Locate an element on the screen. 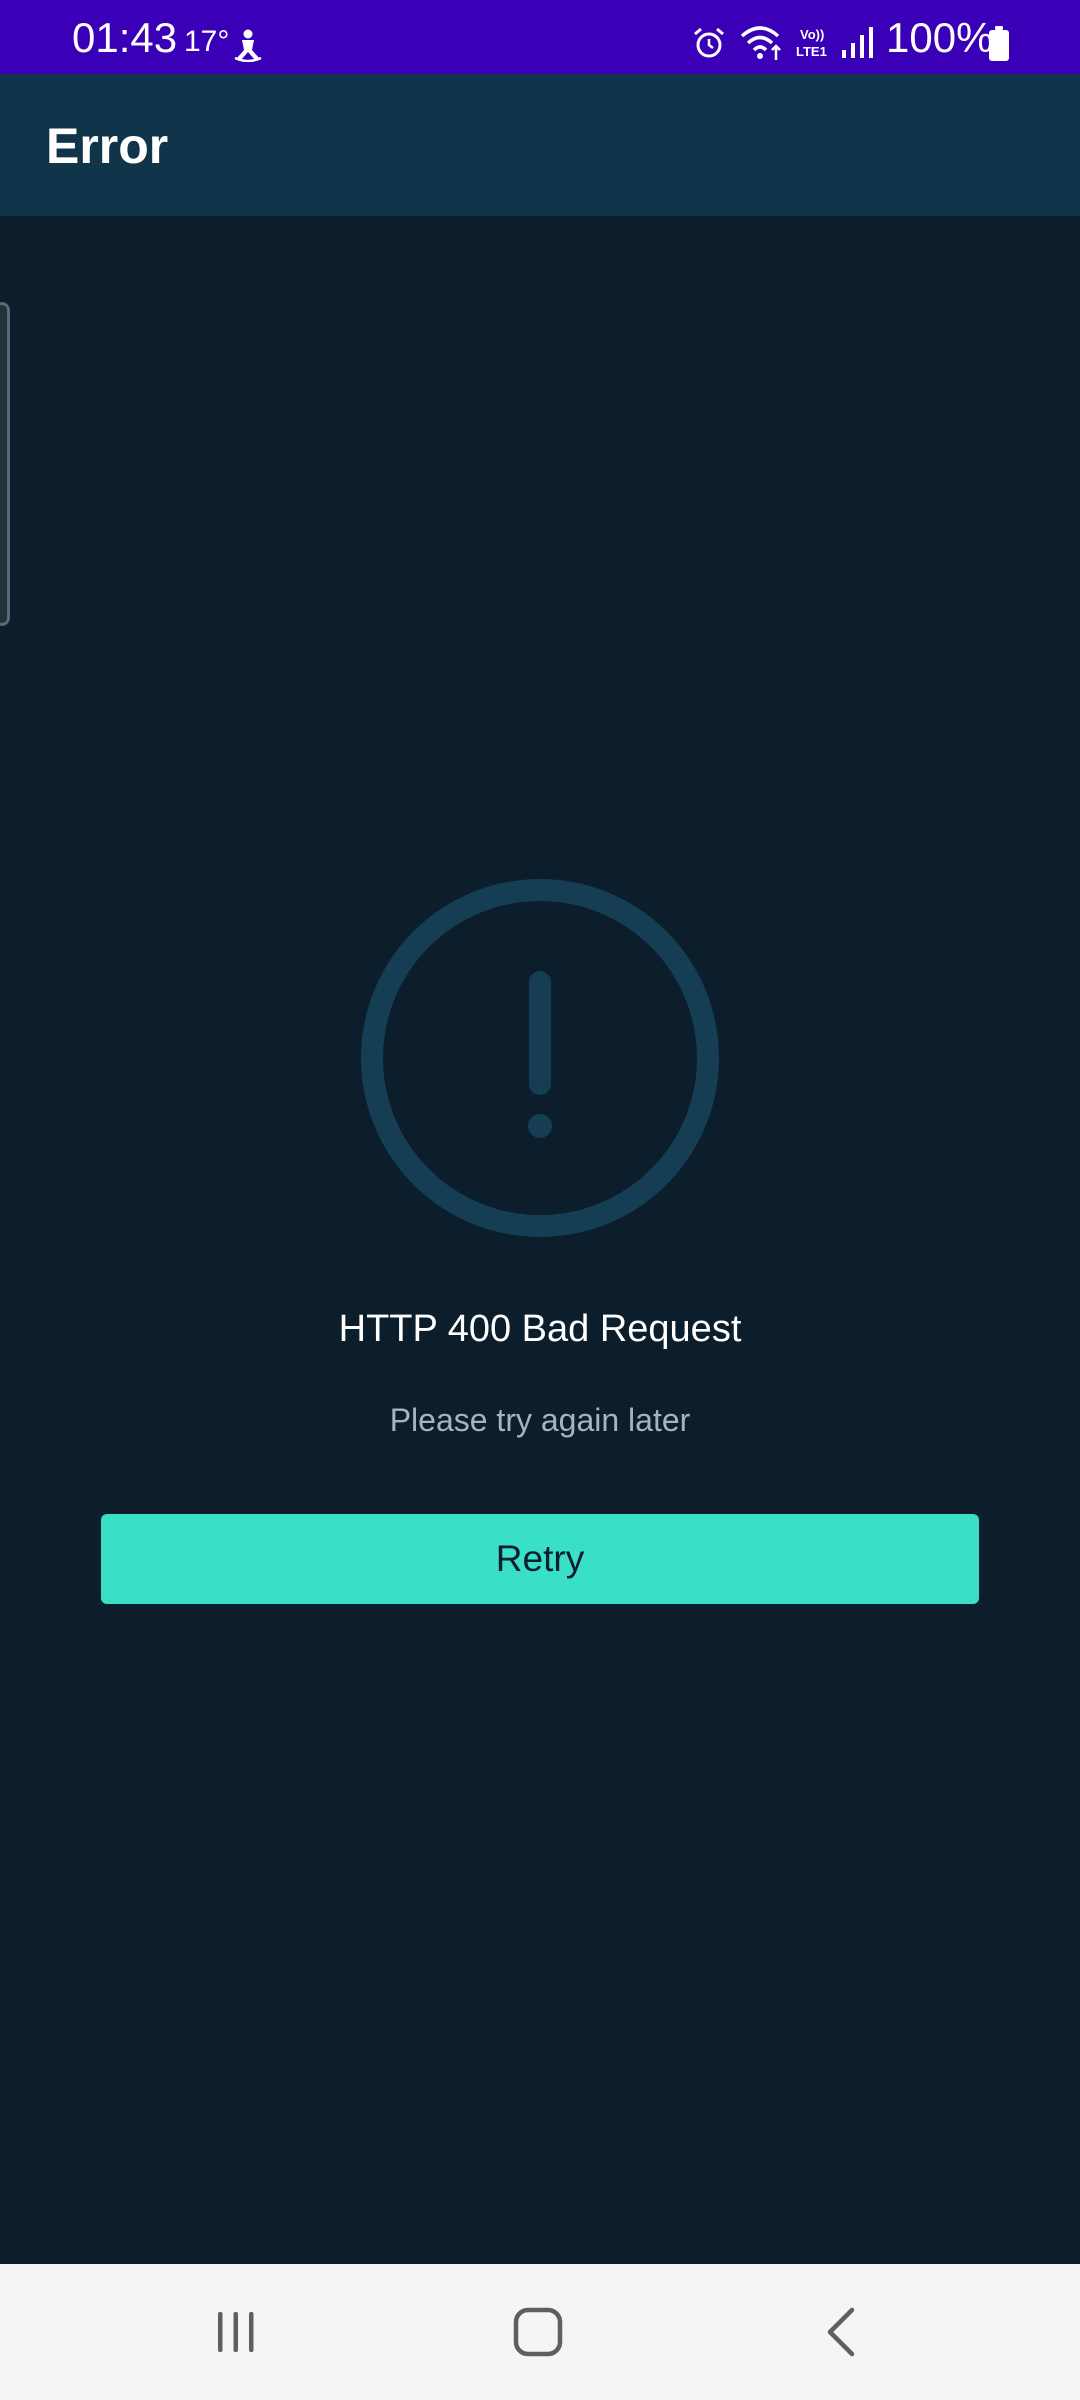 The image size is (1080, 2400). svg-text: LTE1 is located at coordinates (811, 51).